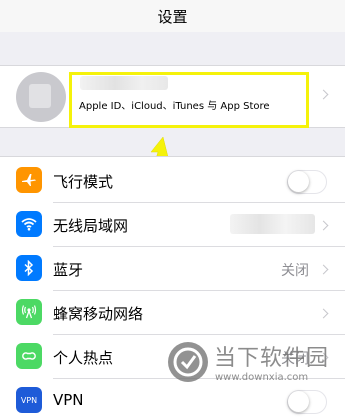 This screenshot has width=345, height=420. What do you see at coordinates (172, 181) in the screenshot?
I see `settings-row-airplane-mode: 飞行模式` at bounding box center [172, 181].